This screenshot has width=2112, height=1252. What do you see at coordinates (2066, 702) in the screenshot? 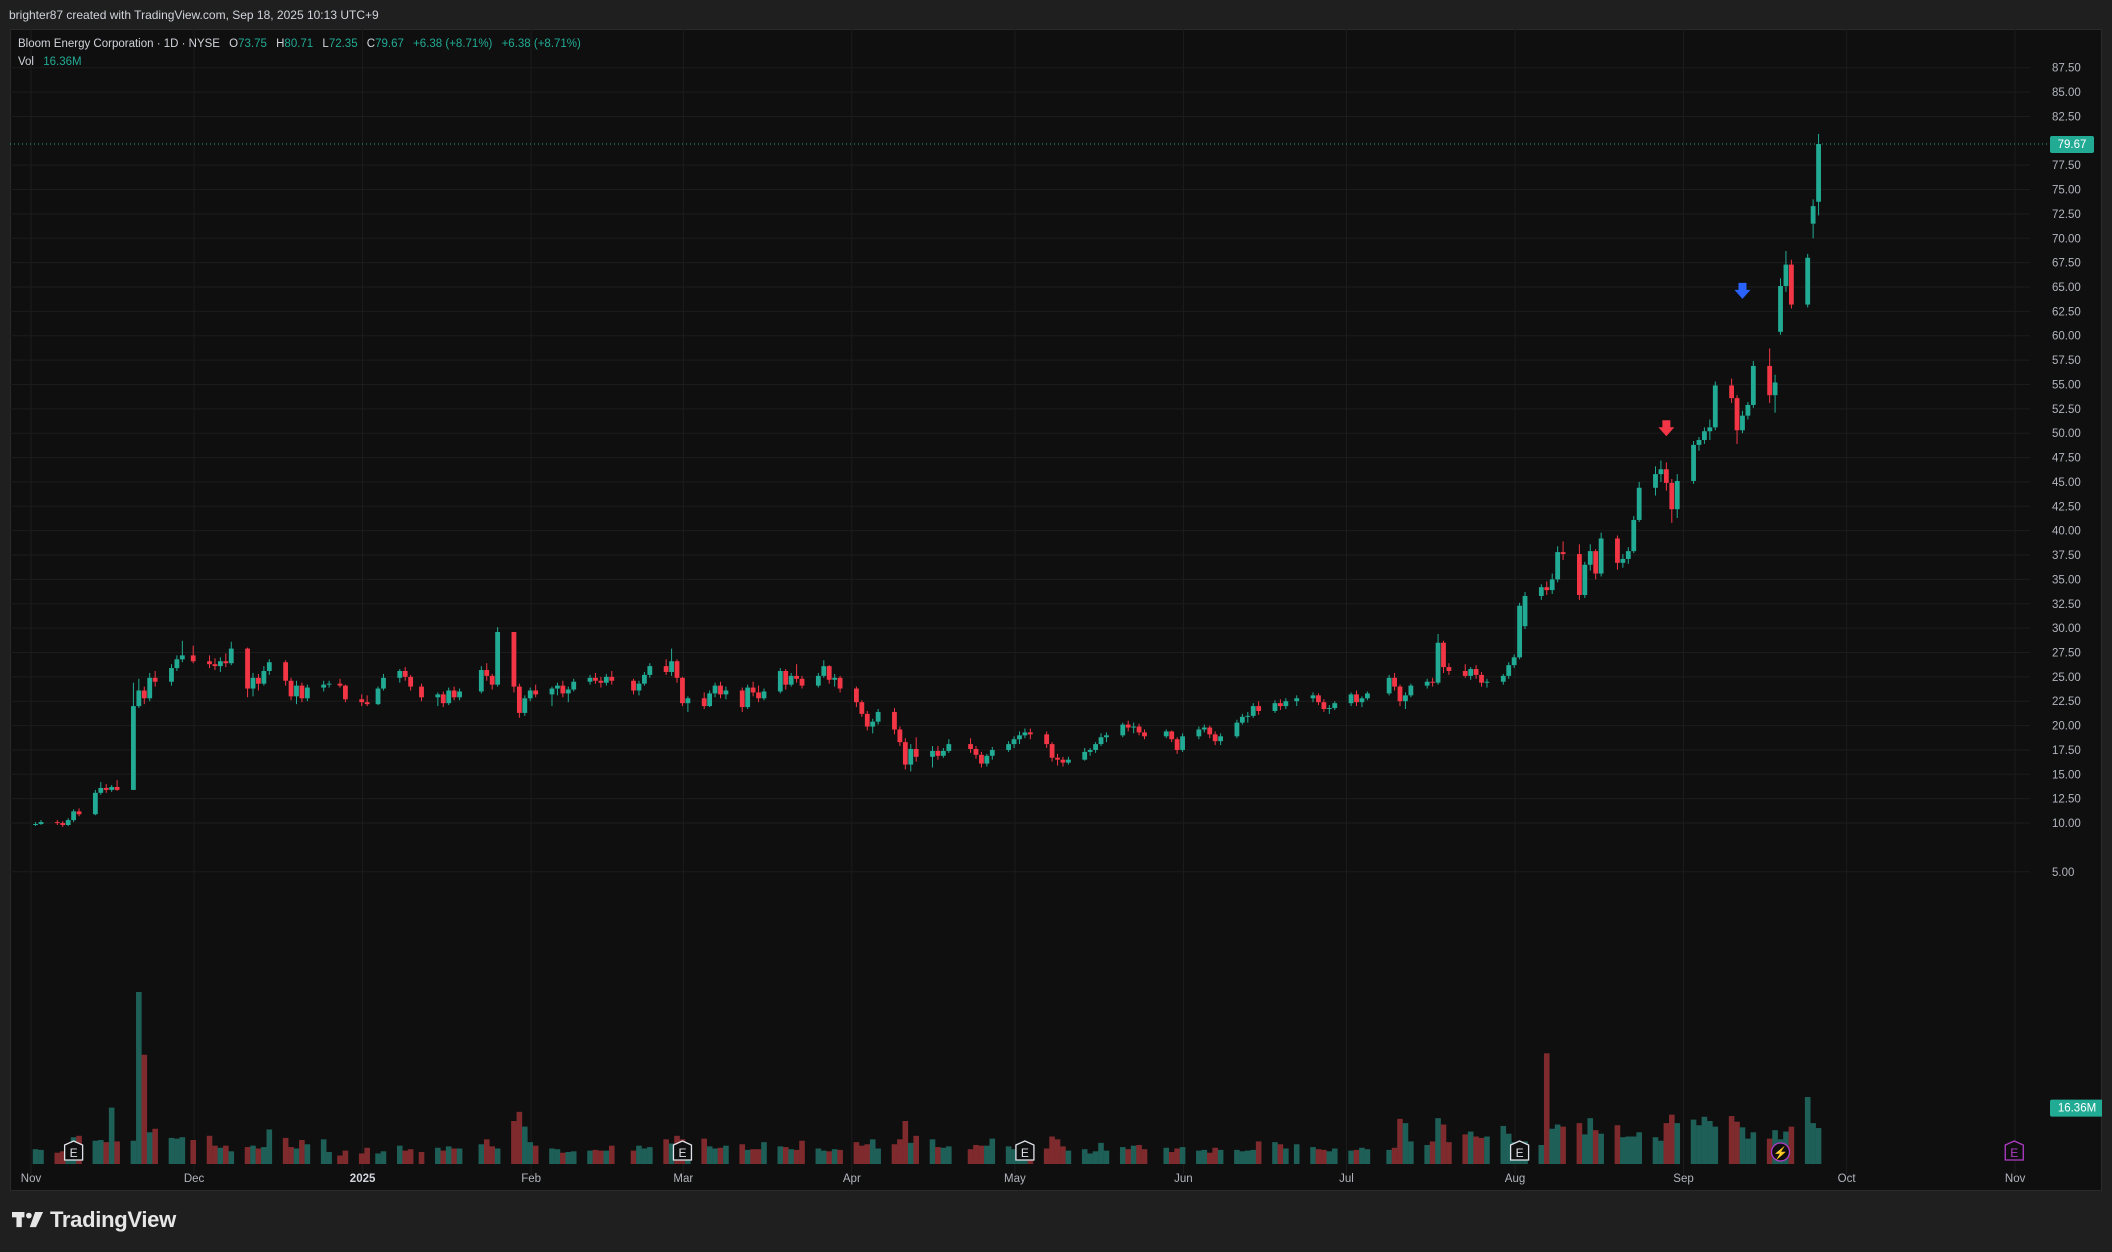
I see `y-tick-label: 22.50` at bounding box center [2066, 702].